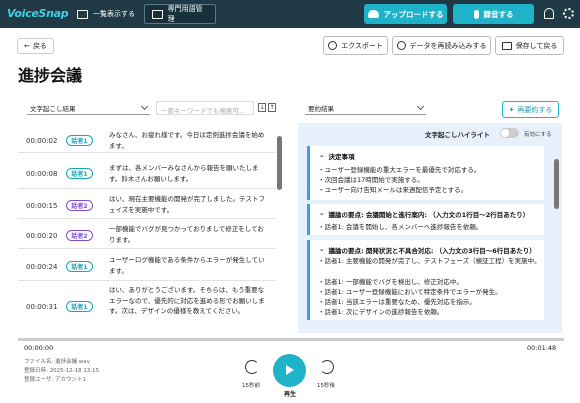 This screenshot has width=580, height=403. Describe the element at coordinates (400, 227) in the screenshot. I see `card-line: ・話者1: 会議を開始し、各メンバーへ進捗報告を依頼。` at that location.